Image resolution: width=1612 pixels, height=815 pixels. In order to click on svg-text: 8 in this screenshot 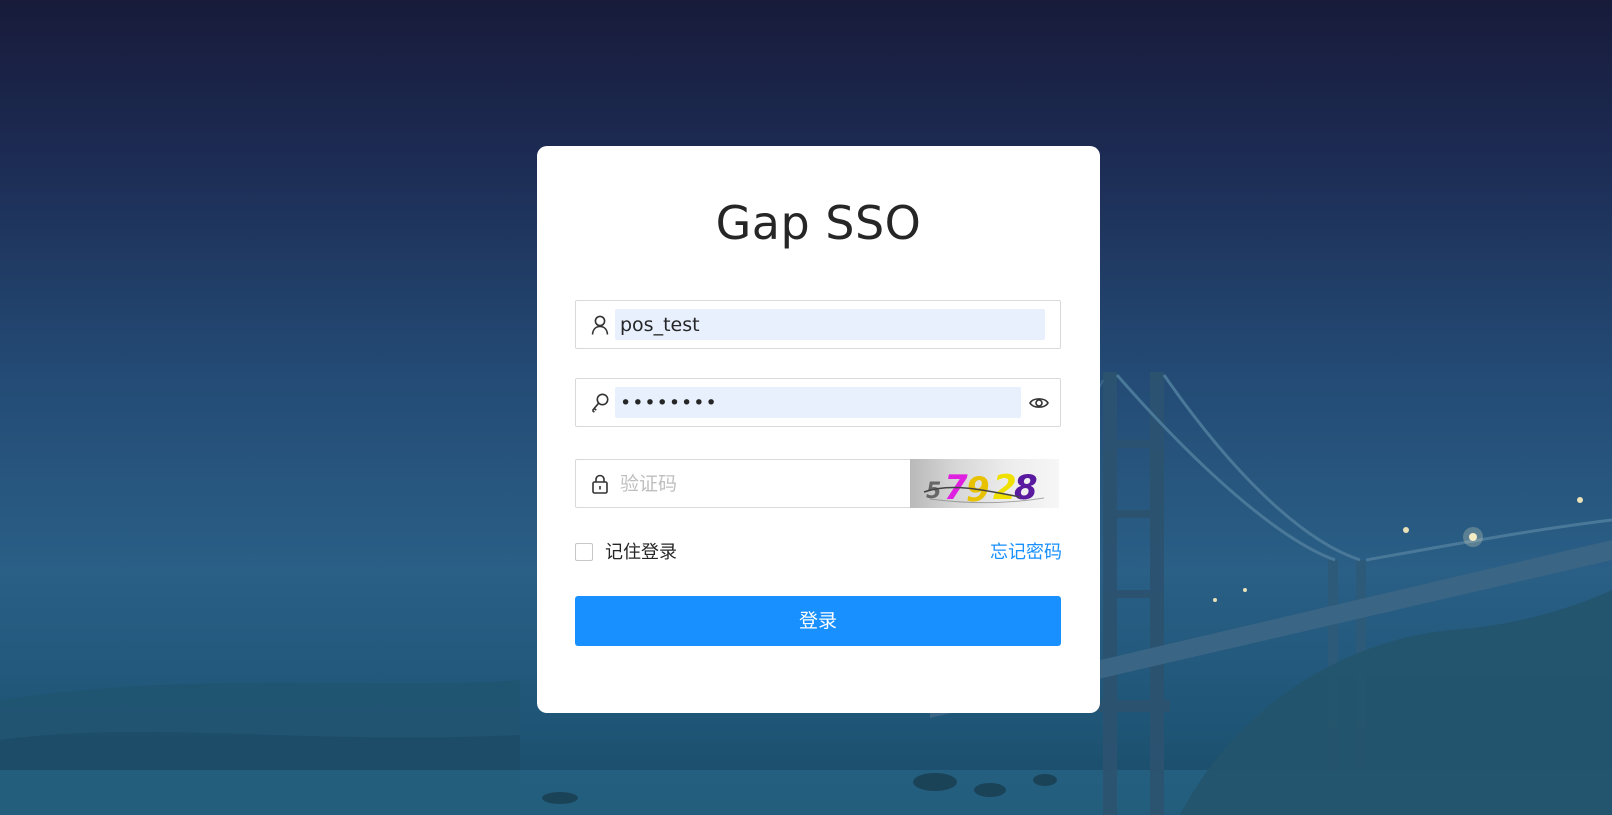, I will do `click(1026, 488)`.